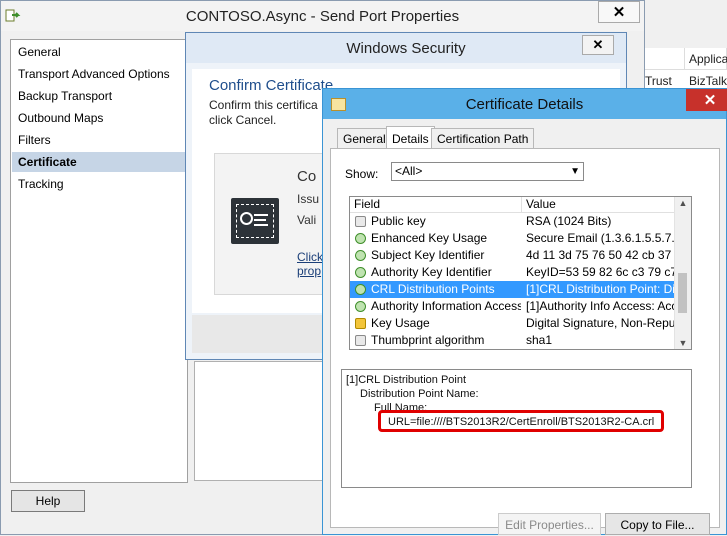 Image resolution: width=727 pixels, height=536 pixels. I want to click on title-bar: CONTOSO.Async - Send Port Properties ✕, so click(322, 16).